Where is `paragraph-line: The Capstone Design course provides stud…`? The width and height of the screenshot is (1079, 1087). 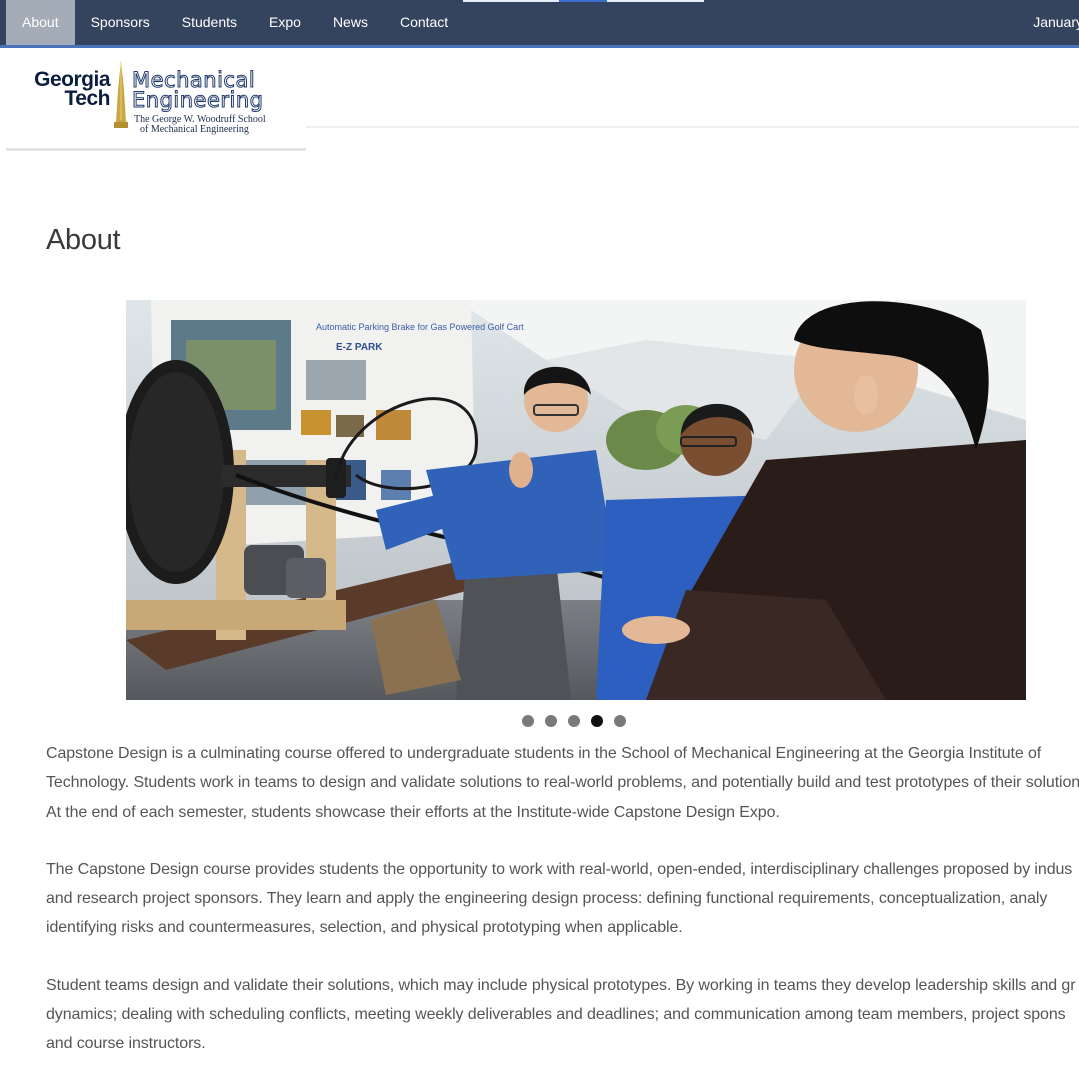
paragraph-line: The Capstone Design course provides stud… is located at coordinates (559, 869).